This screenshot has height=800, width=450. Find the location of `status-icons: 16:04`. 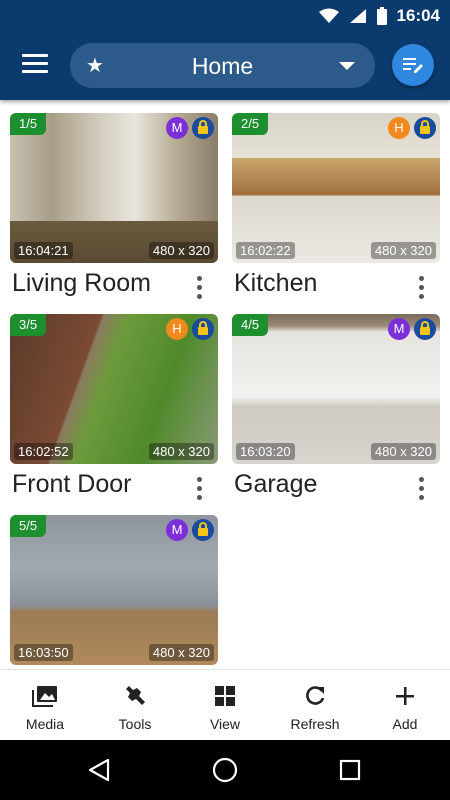

status-icons: 16:04 is located at coordinates (379, 16).